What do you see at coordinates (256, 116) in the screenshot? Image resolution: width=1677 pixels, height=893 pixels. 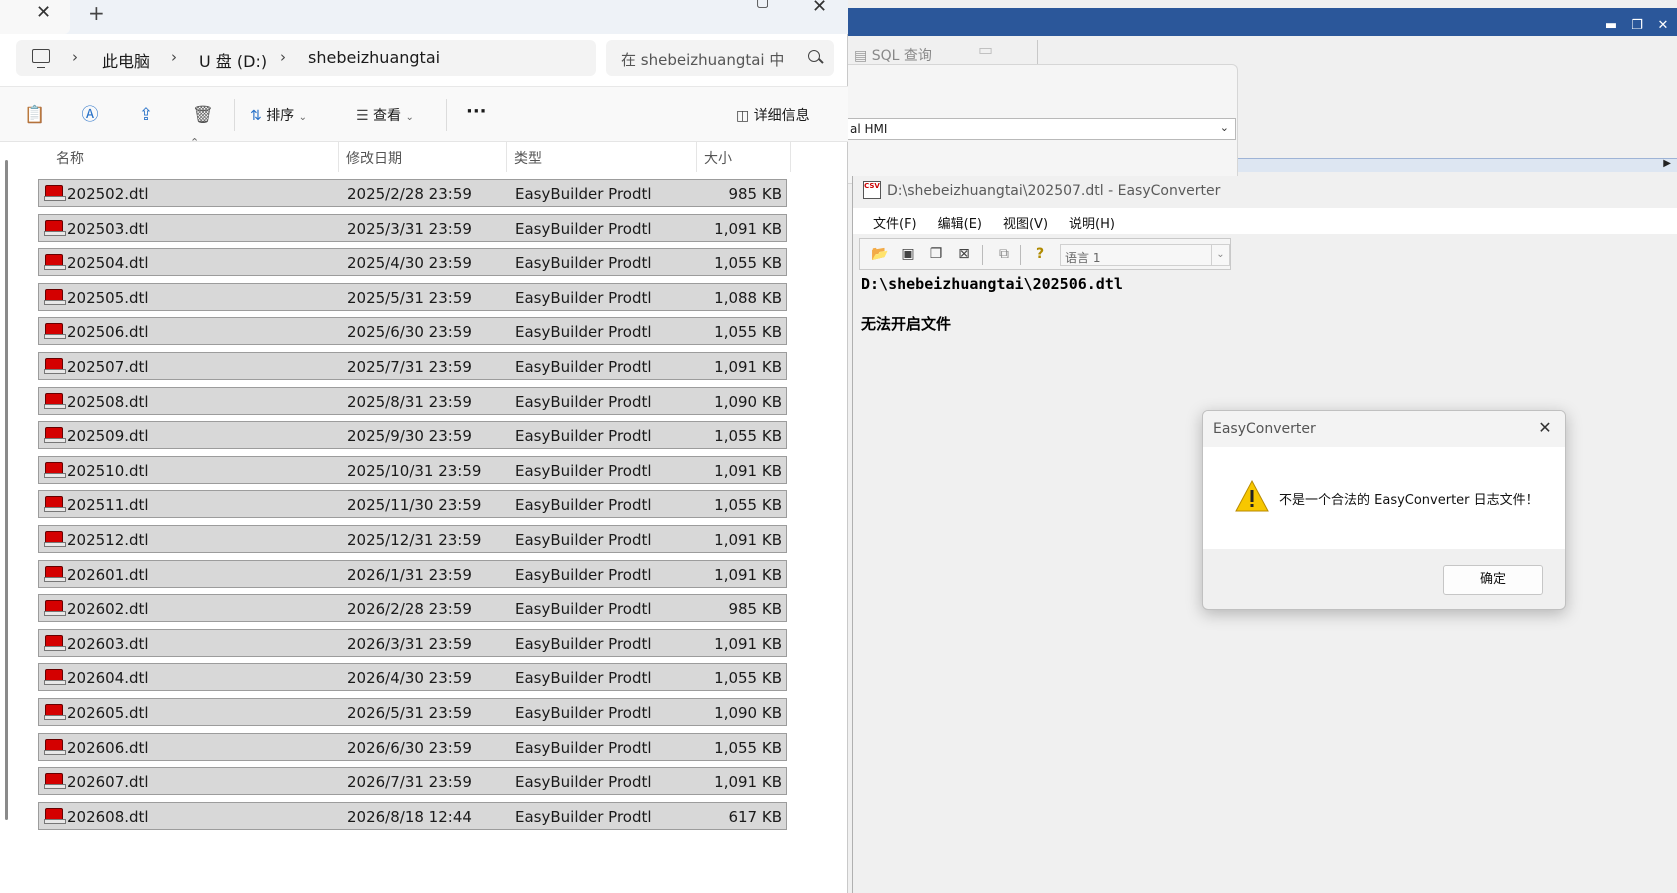 I see `sort-icon: ⇅` at bounding box center [256, 116].